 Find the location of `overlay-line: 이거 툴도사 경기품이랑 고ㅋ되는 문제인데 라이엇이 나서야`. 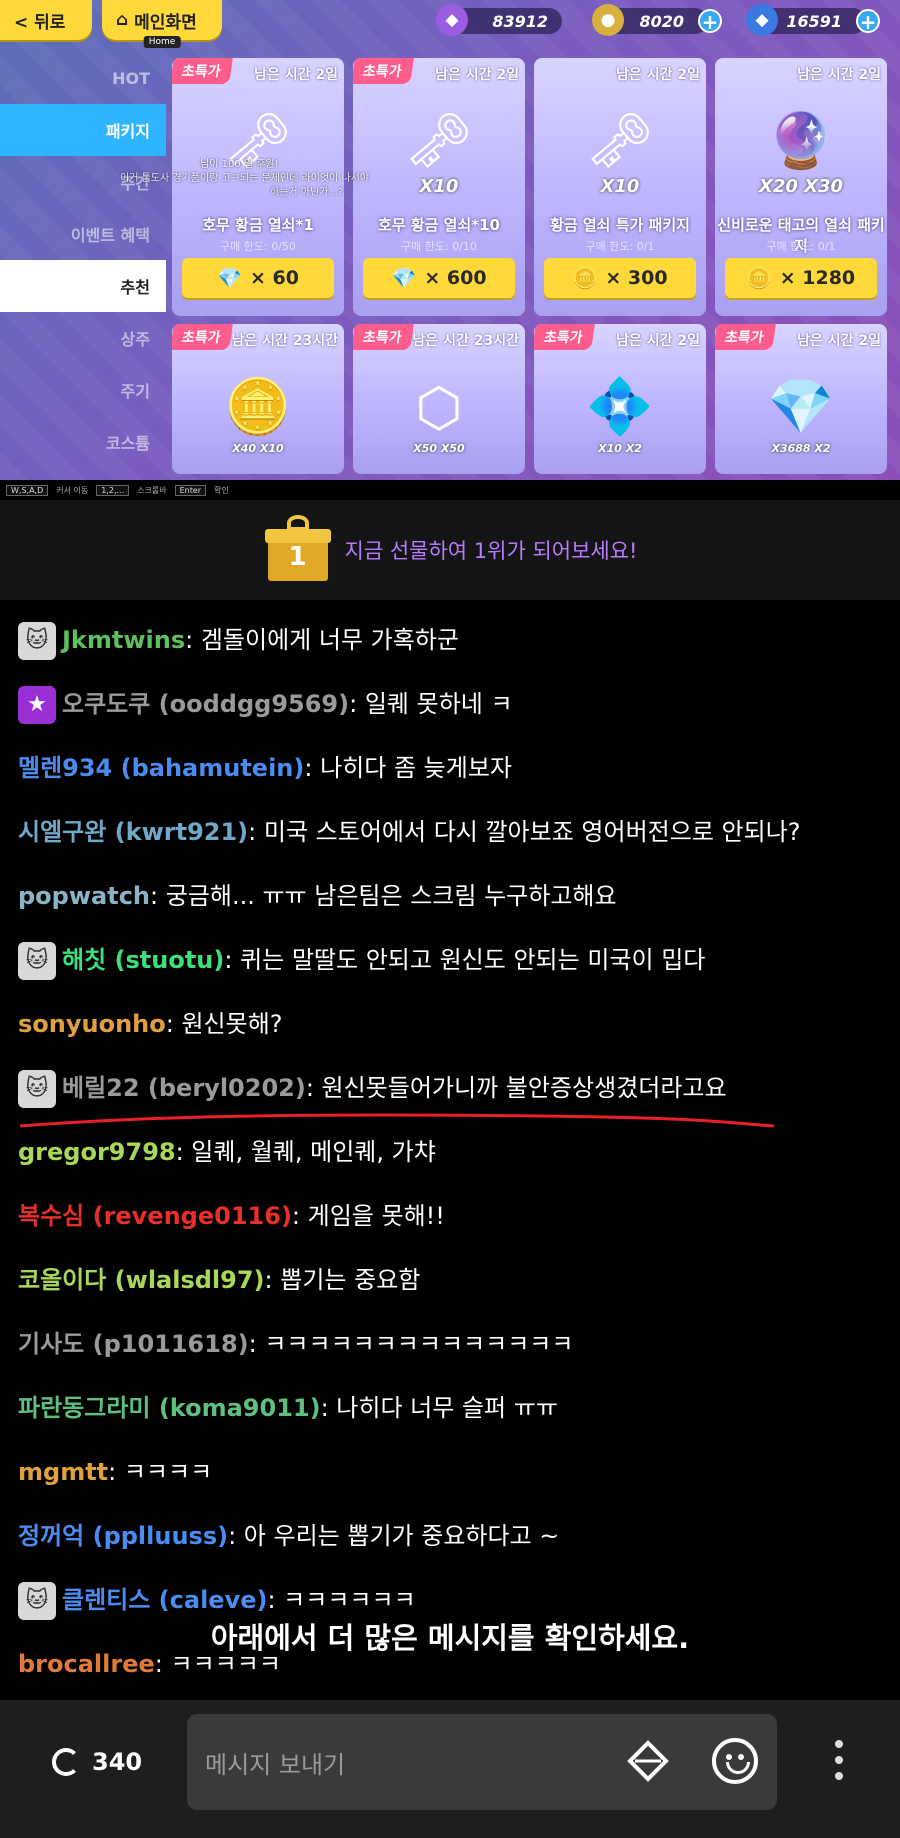

overlay-line: 이거 툴도사 경기품이랑 고ㅋ되는 문제인데 라이엇이 나서야 is located at coordinates (245, 178).